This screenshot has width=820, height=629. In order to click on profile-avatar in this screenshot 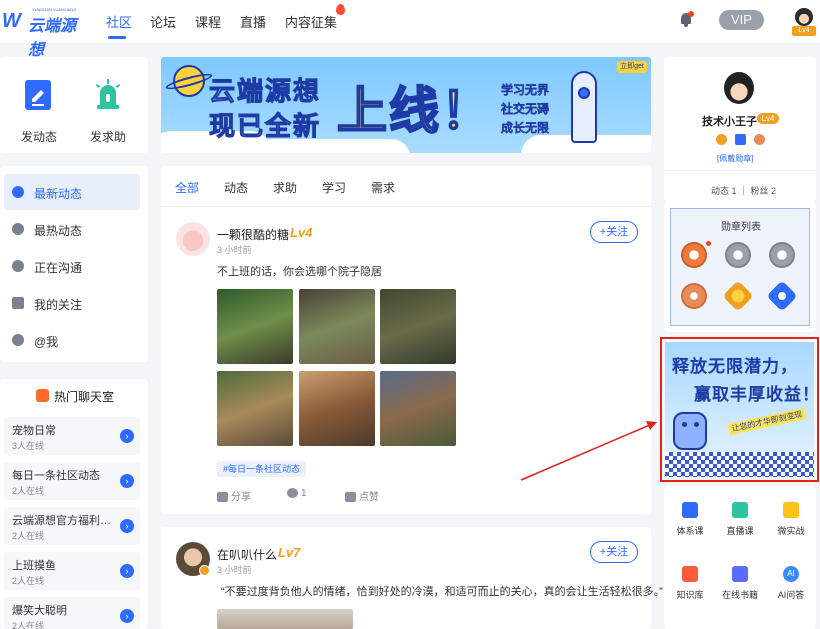, I will do `click(739, 88)`.